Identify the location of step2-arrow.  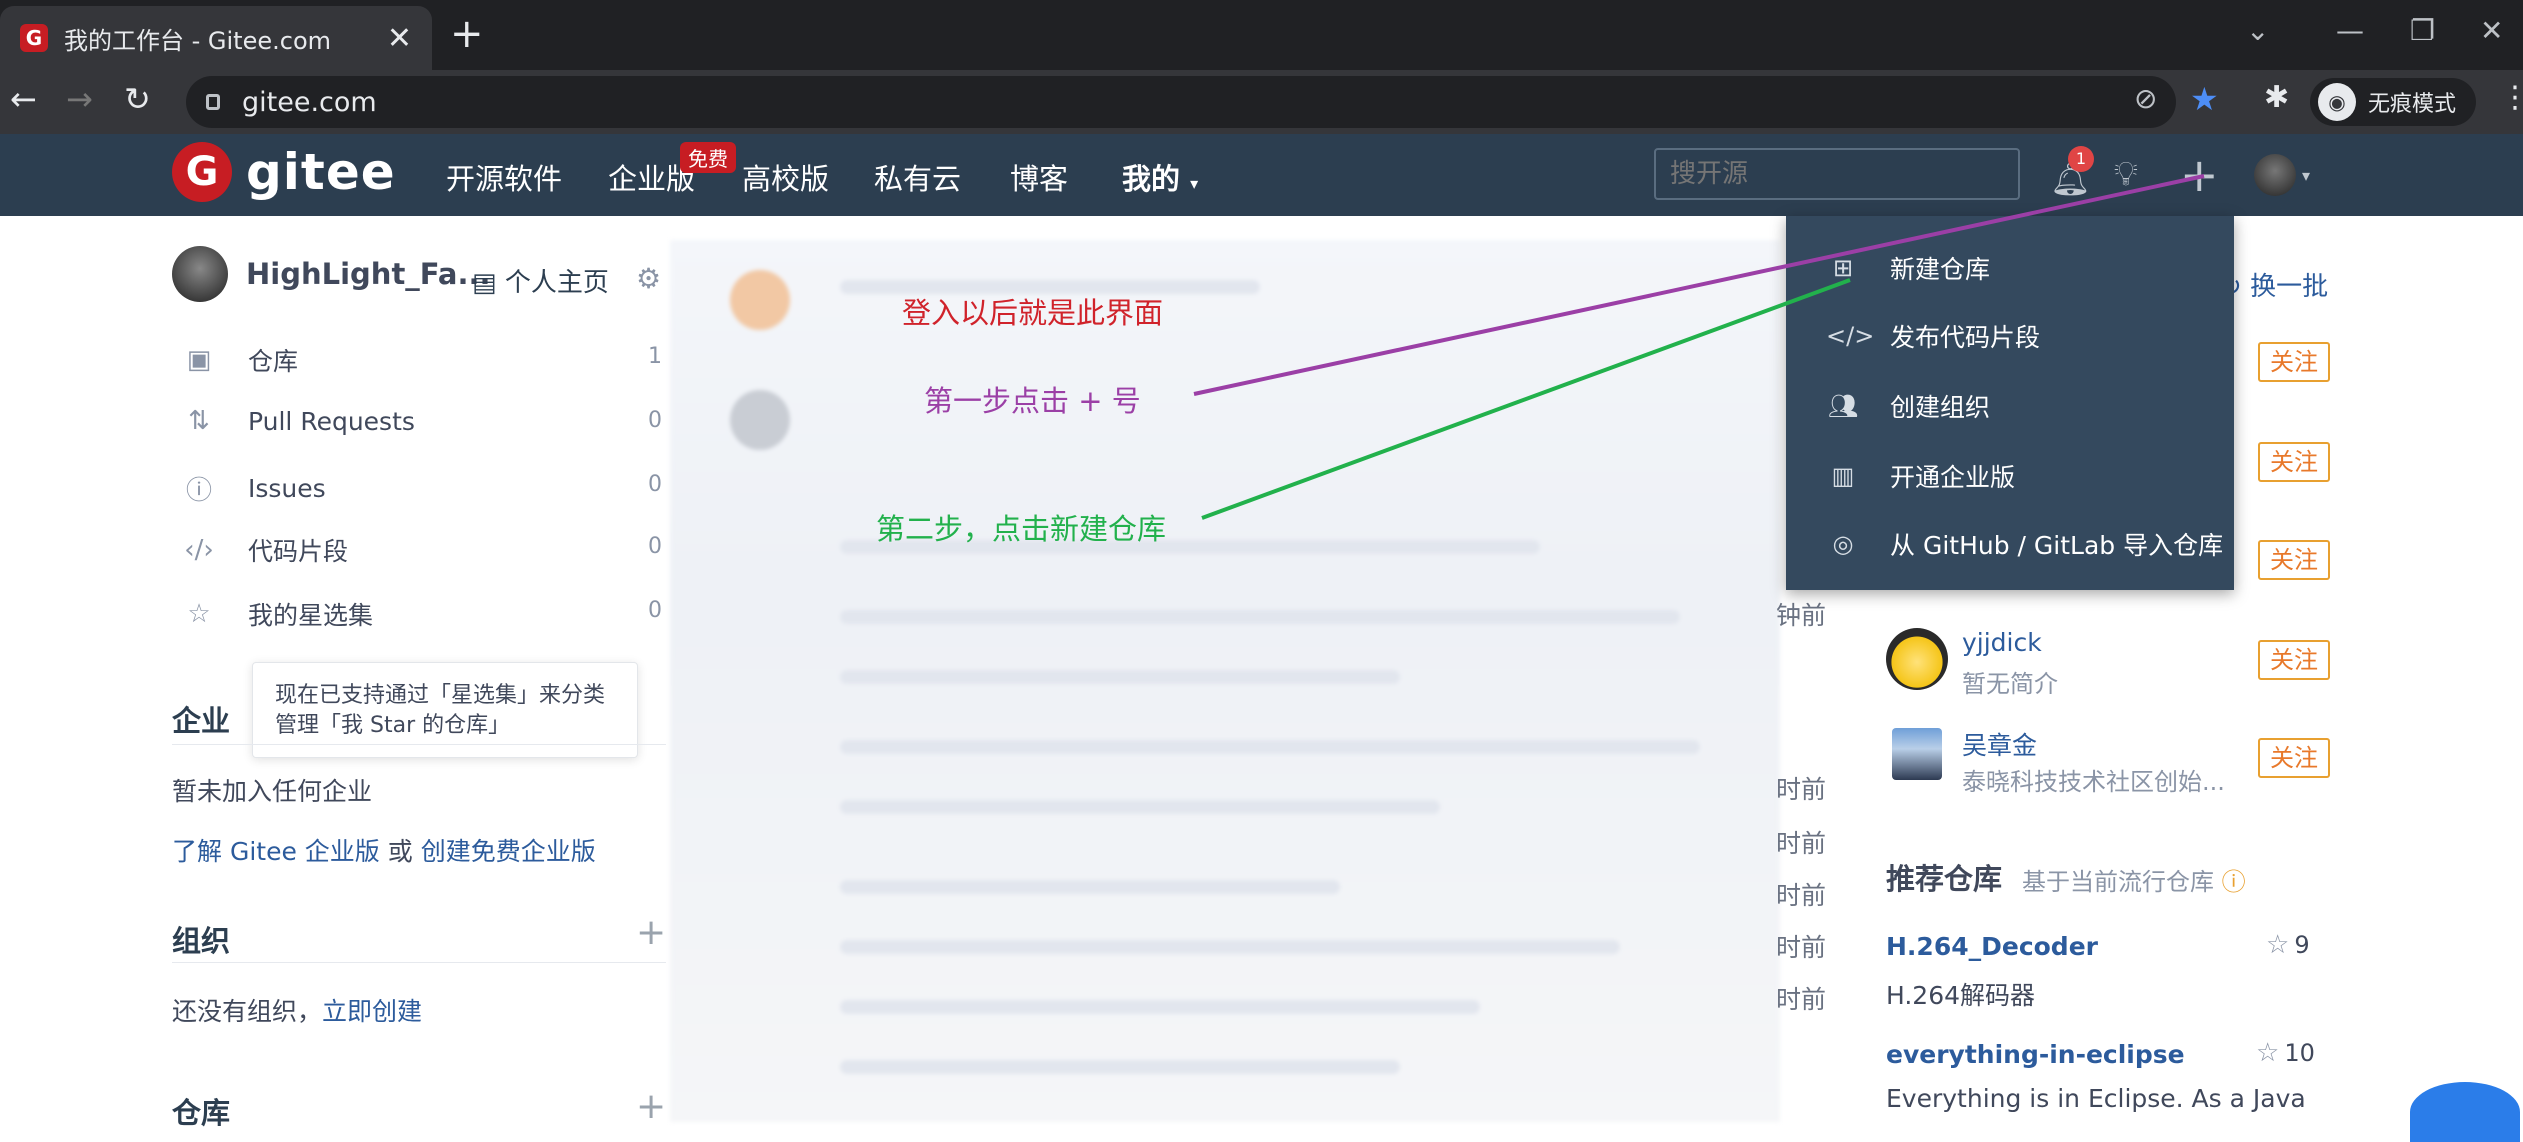
(1526, 399).